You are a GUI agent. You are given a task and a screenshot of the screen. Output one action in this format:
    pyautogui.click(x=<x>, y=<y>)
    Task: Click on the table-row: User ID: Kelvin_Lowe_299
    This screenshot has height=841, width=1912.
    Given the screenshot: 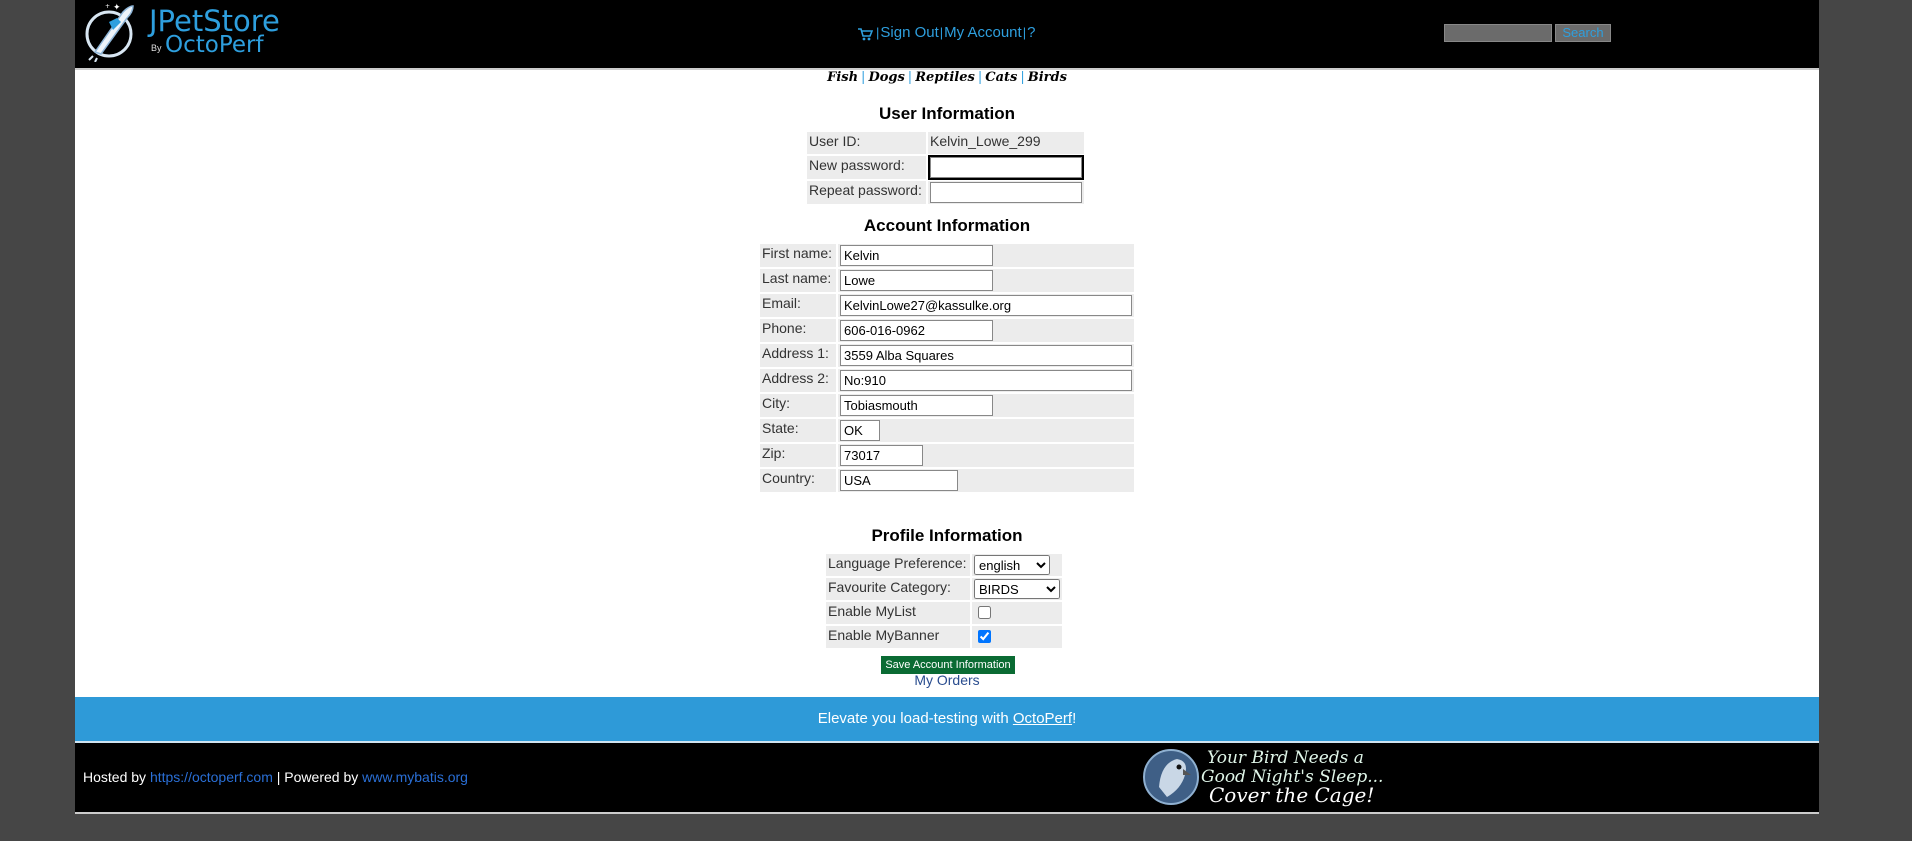 What is the action you would take?
    pyautogui.click(x=945, y=143)
    